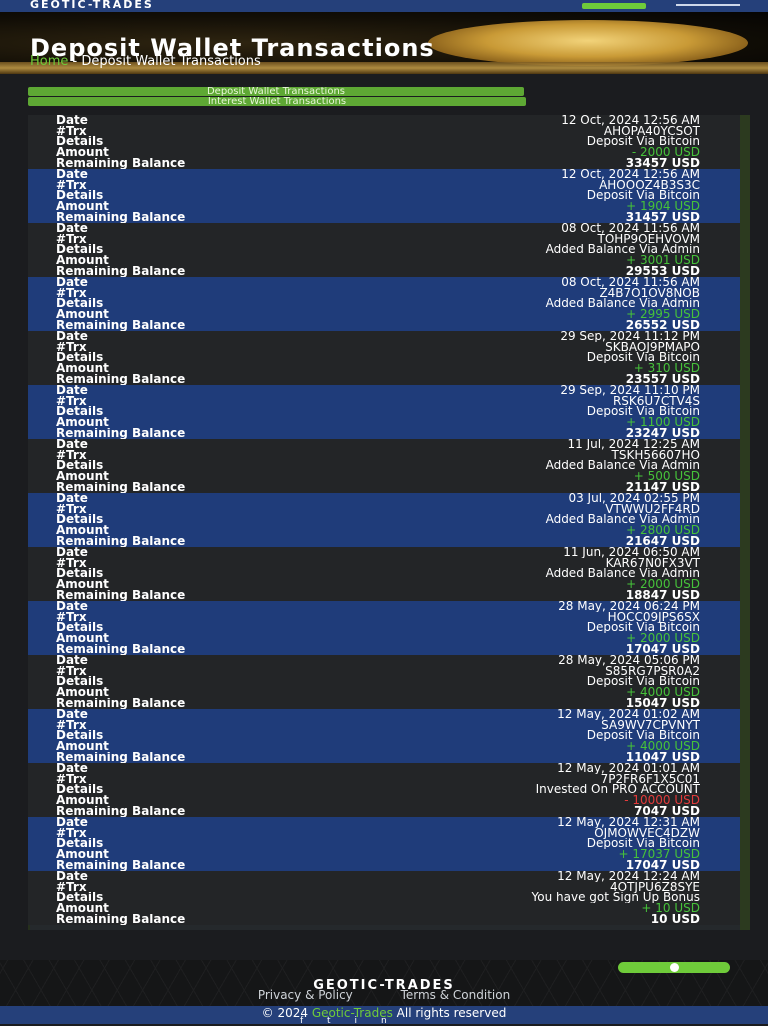  Describe the element at coordinates (384, 131) in the screenshot. I see `transaction-field-trx: #Trx AHOPA40YCSOT` at that location.